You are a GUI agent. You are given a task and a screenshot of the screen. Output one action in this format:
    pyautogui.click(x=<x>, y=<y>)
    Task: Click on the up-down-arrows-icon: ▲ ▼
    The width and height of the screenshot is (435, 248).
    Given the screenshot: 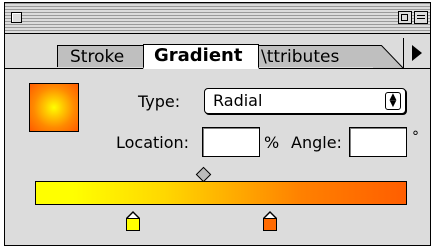 What is the action you would take?
    pyautogui.click(x=393, y=101)
    